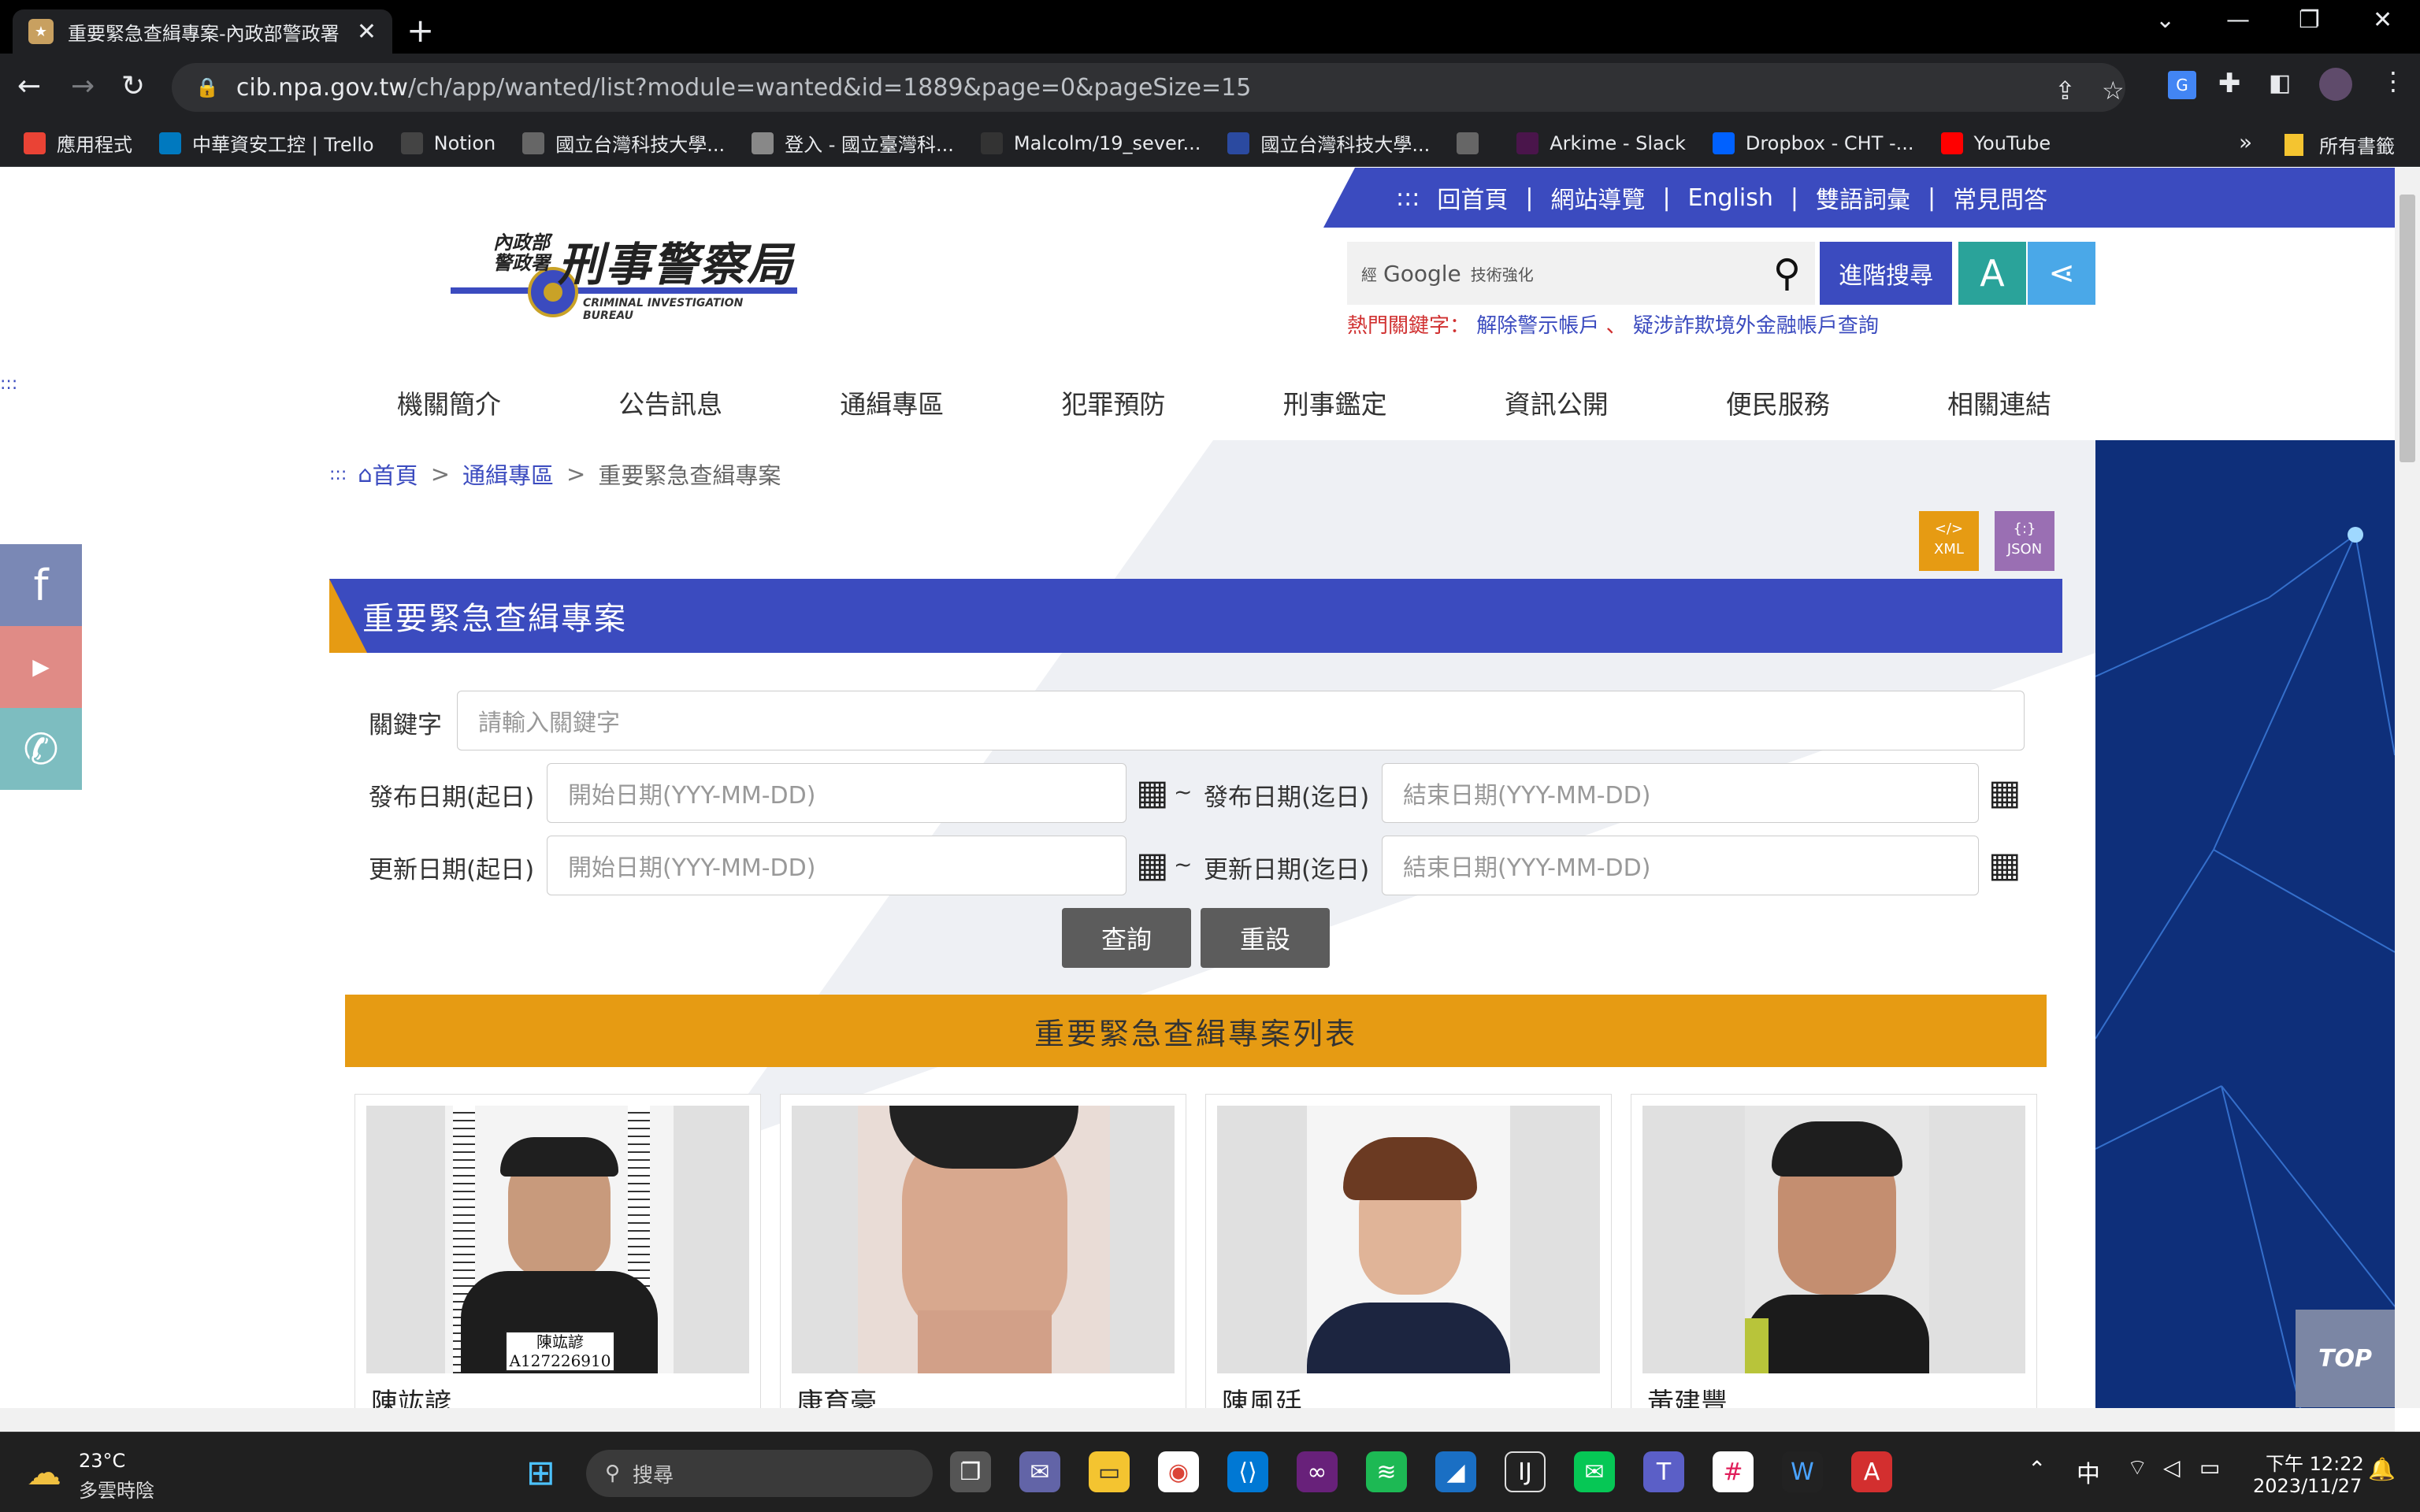  What do you see at coordinates (2382, 20) in the screenshot?
I see `close-window-icon: ✕` at bounding box center [2382, 20].